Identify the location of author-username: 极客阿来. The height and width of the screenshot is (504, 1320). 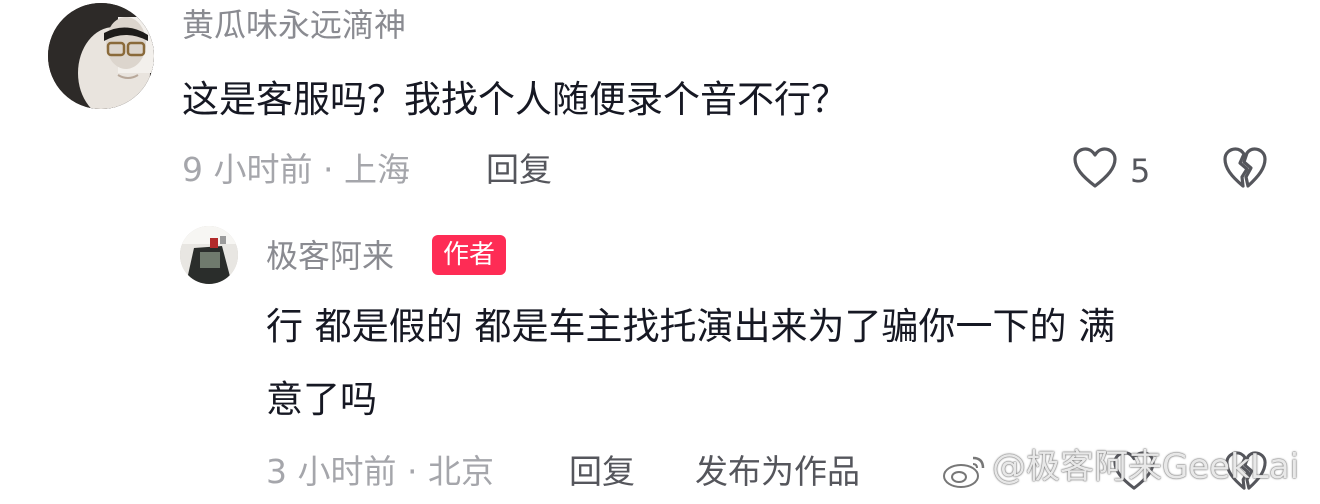
(330, 256).